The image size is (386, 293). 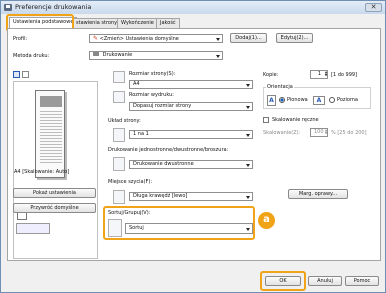 I want to click on page-size-label: Rozmiar strony(S):, so click(x=152, y=74).